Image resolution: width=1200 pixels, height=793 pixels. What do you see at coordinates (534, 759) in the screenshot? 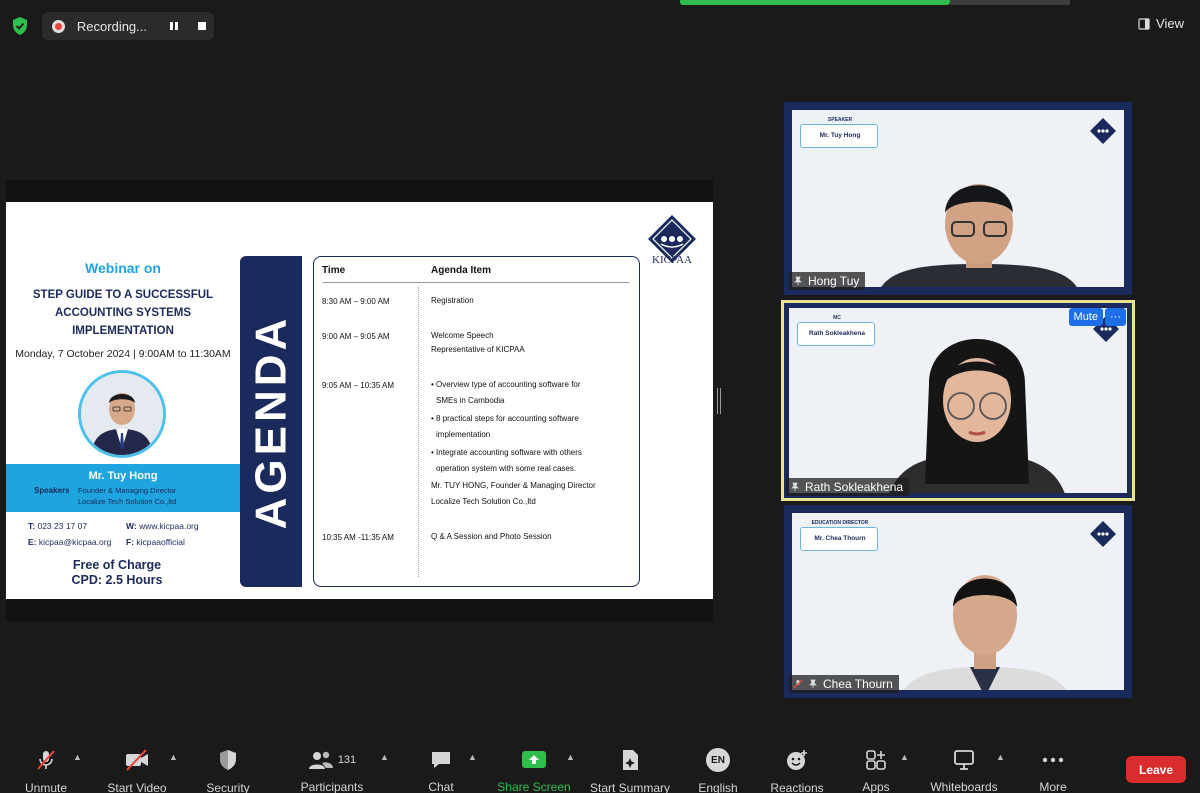
I see `share-screen-icon` at bounding box center [534, 759].